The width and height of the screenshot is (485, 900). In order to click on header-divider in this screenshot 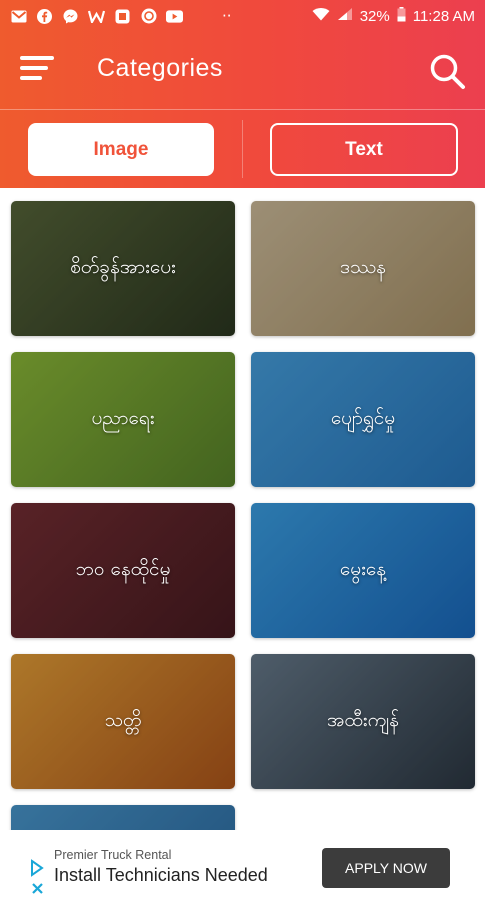, I will do `click(242, 109)`.